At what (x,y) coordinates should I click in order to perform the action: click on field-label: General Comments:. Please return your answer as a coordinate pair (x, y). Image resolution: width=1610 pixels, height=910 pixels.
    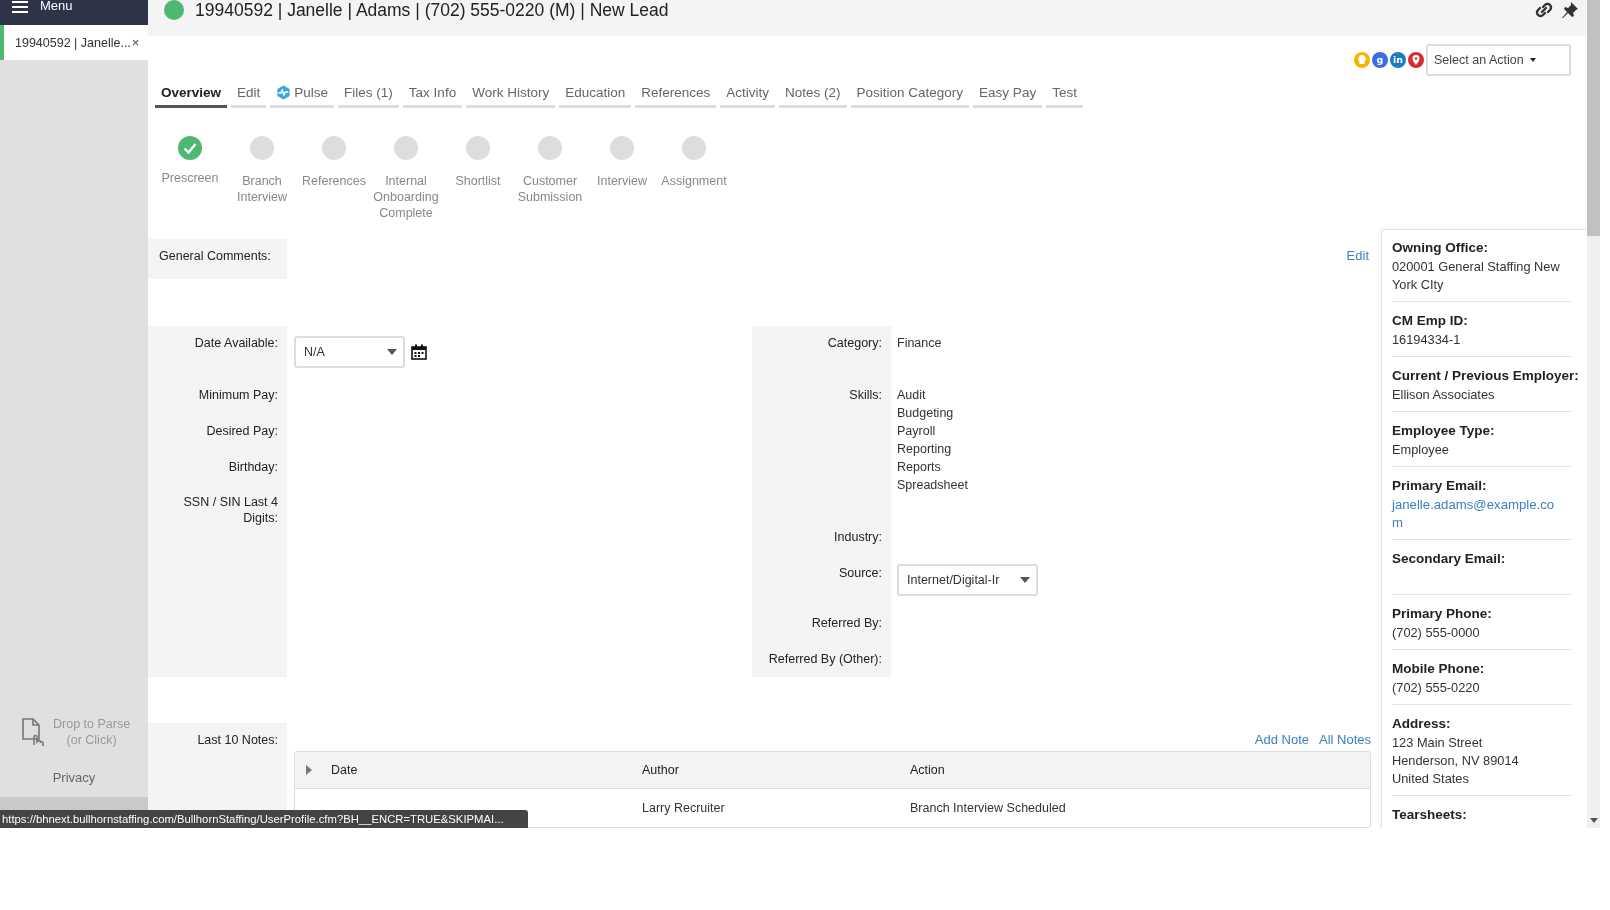
    Looking at the image, I should click on (215, 256).